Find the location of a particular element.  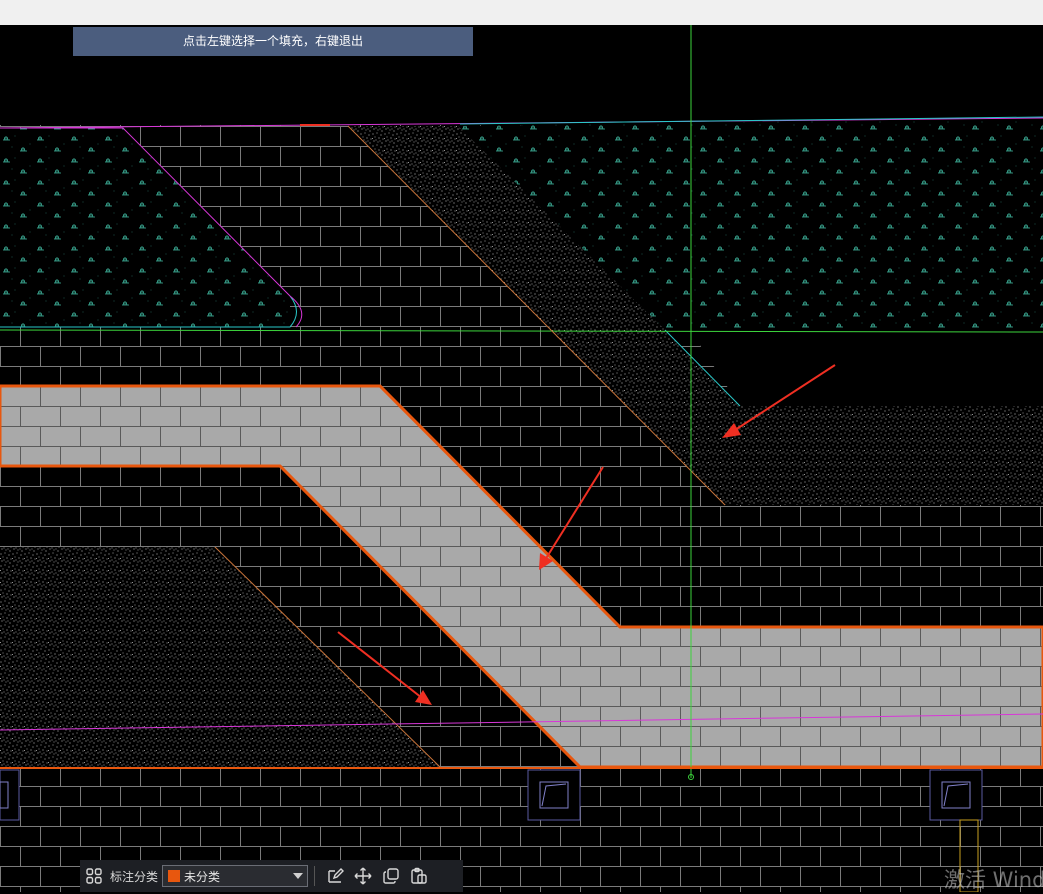

paste-icon is located at coordinates (419, 876).